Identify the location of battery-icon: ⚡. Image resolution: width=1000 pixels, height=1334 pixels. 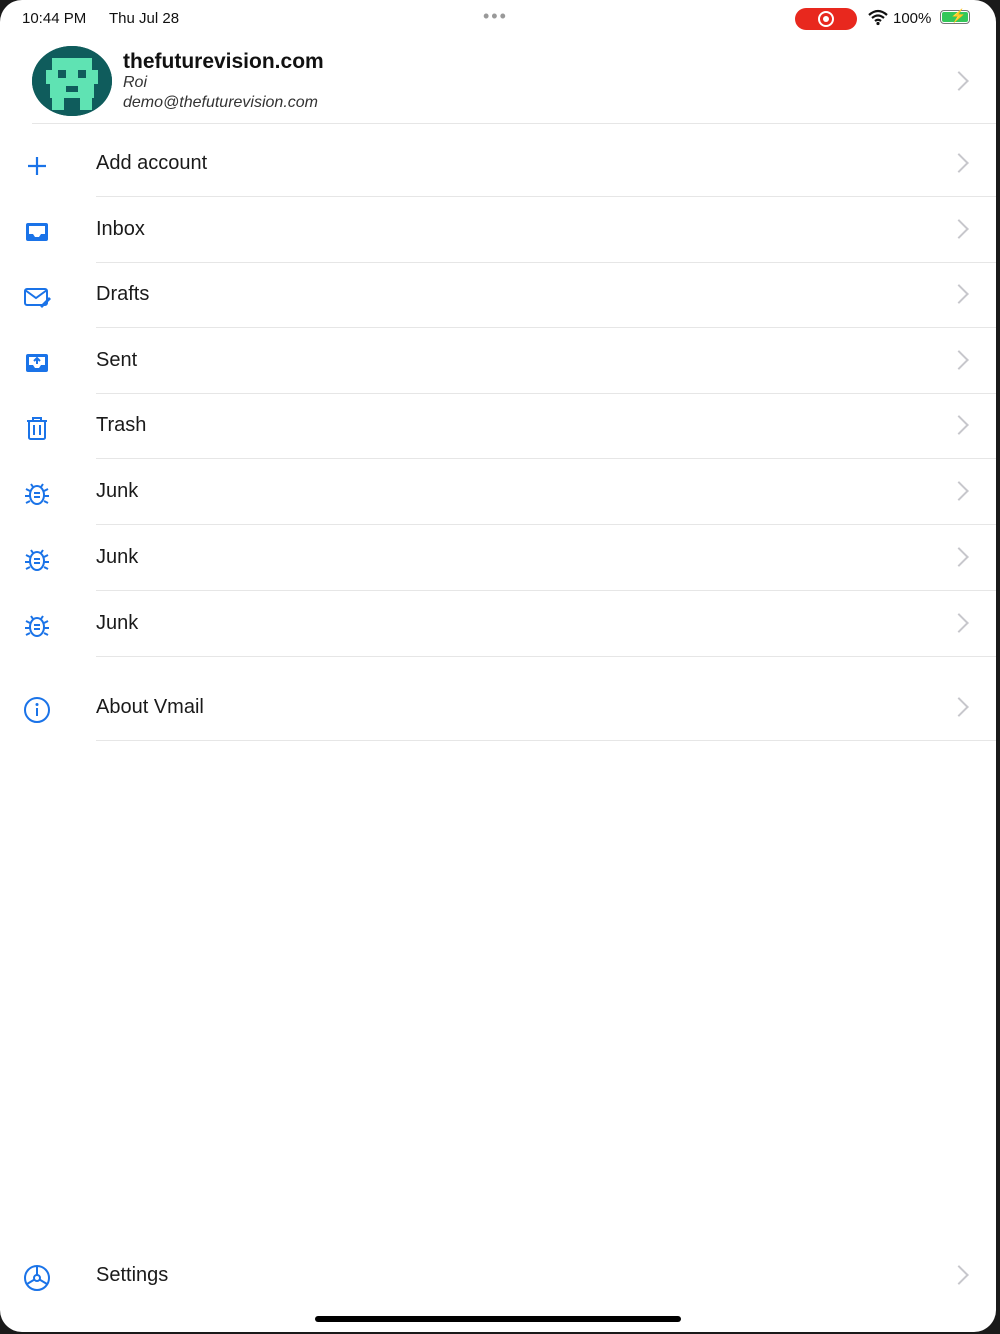
(955, 16).